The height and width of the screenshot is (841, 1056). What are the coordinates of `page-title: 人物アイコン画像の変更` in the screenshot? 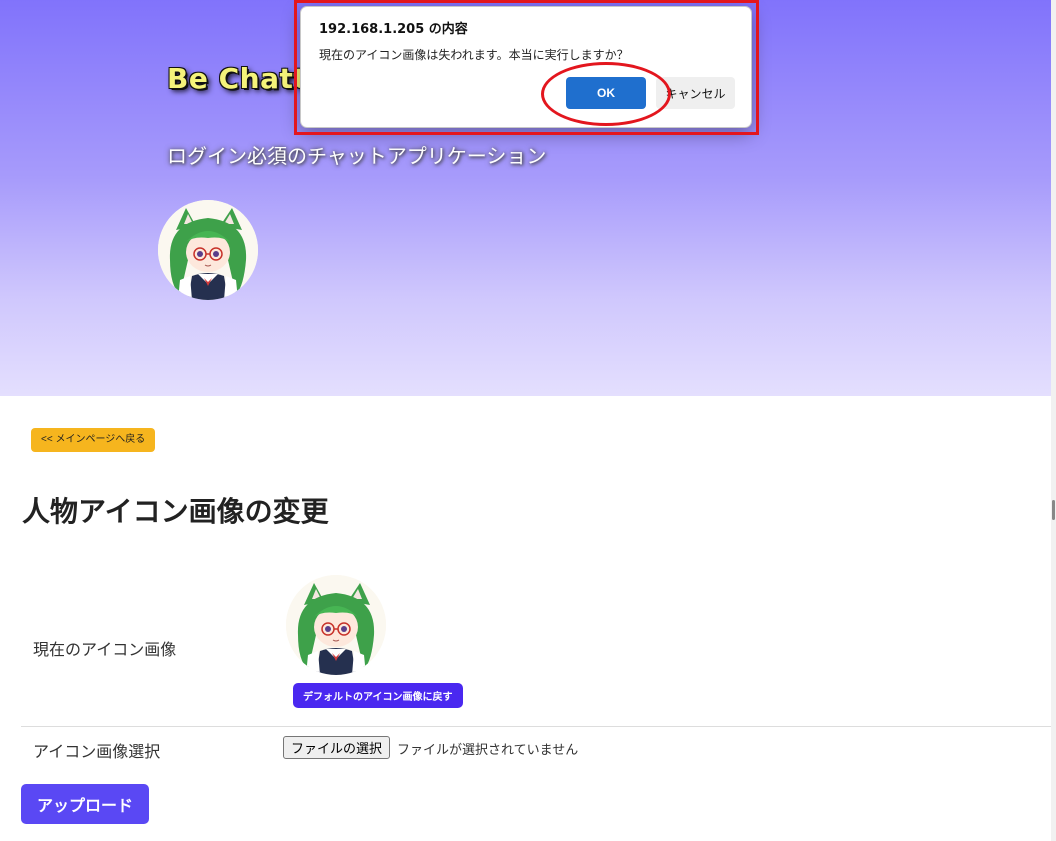 It's located at (175, 511).